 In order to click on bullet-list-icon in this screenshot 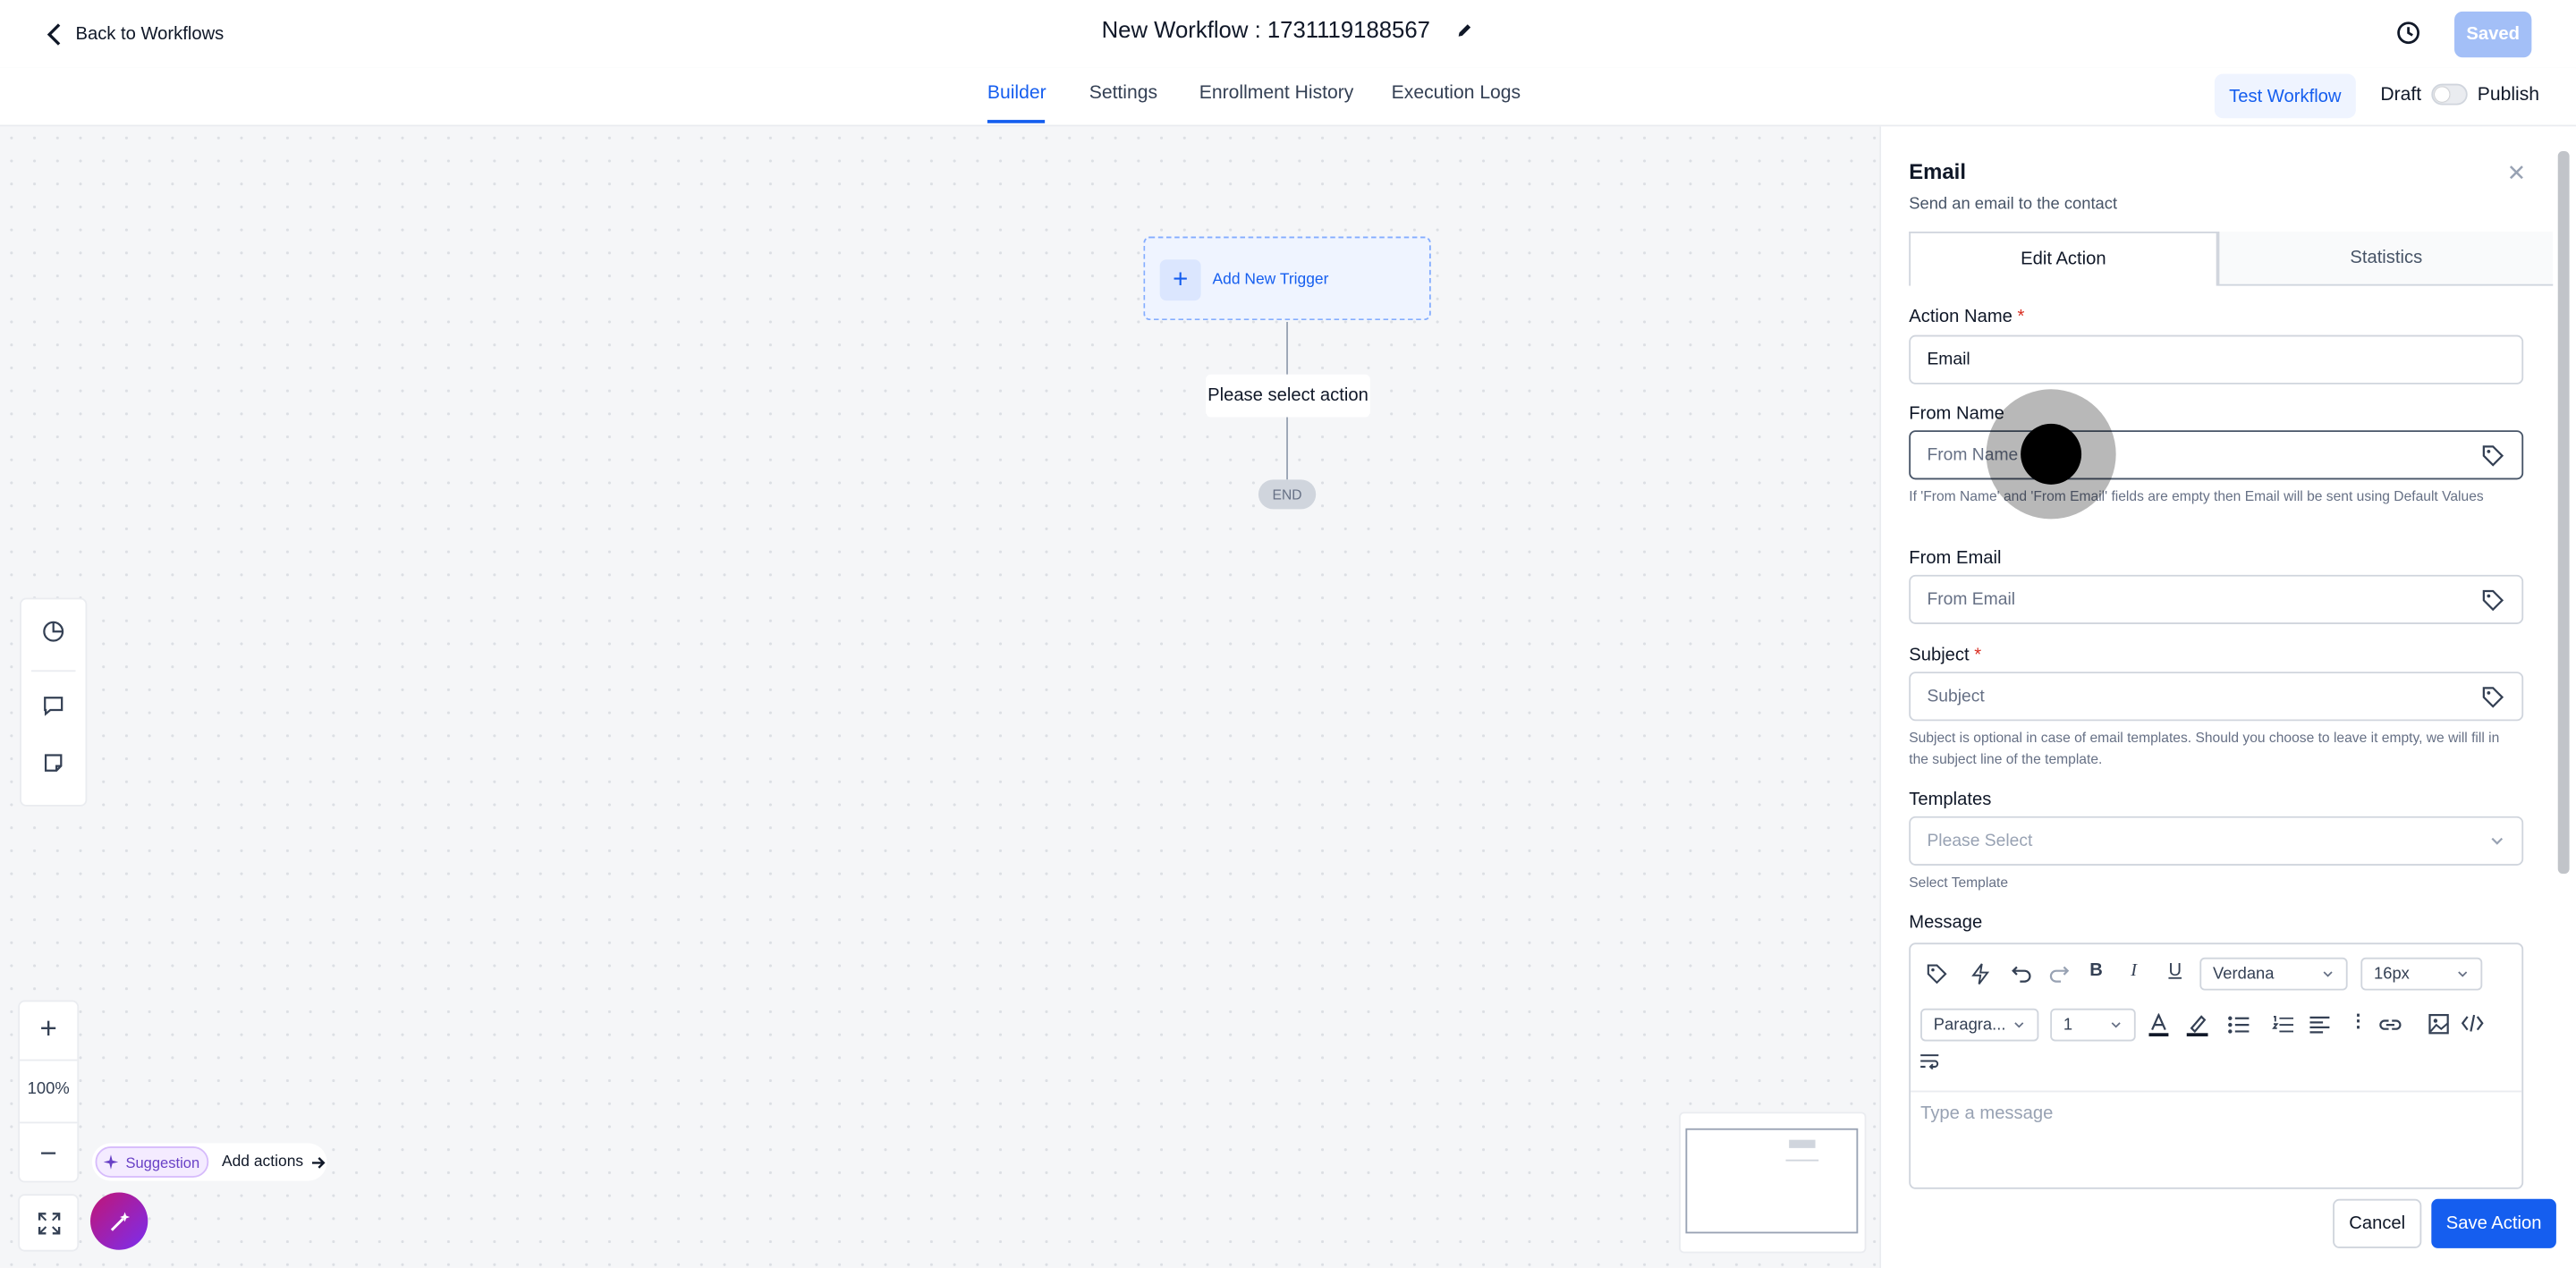, I will do `click(2239, 1027)`.